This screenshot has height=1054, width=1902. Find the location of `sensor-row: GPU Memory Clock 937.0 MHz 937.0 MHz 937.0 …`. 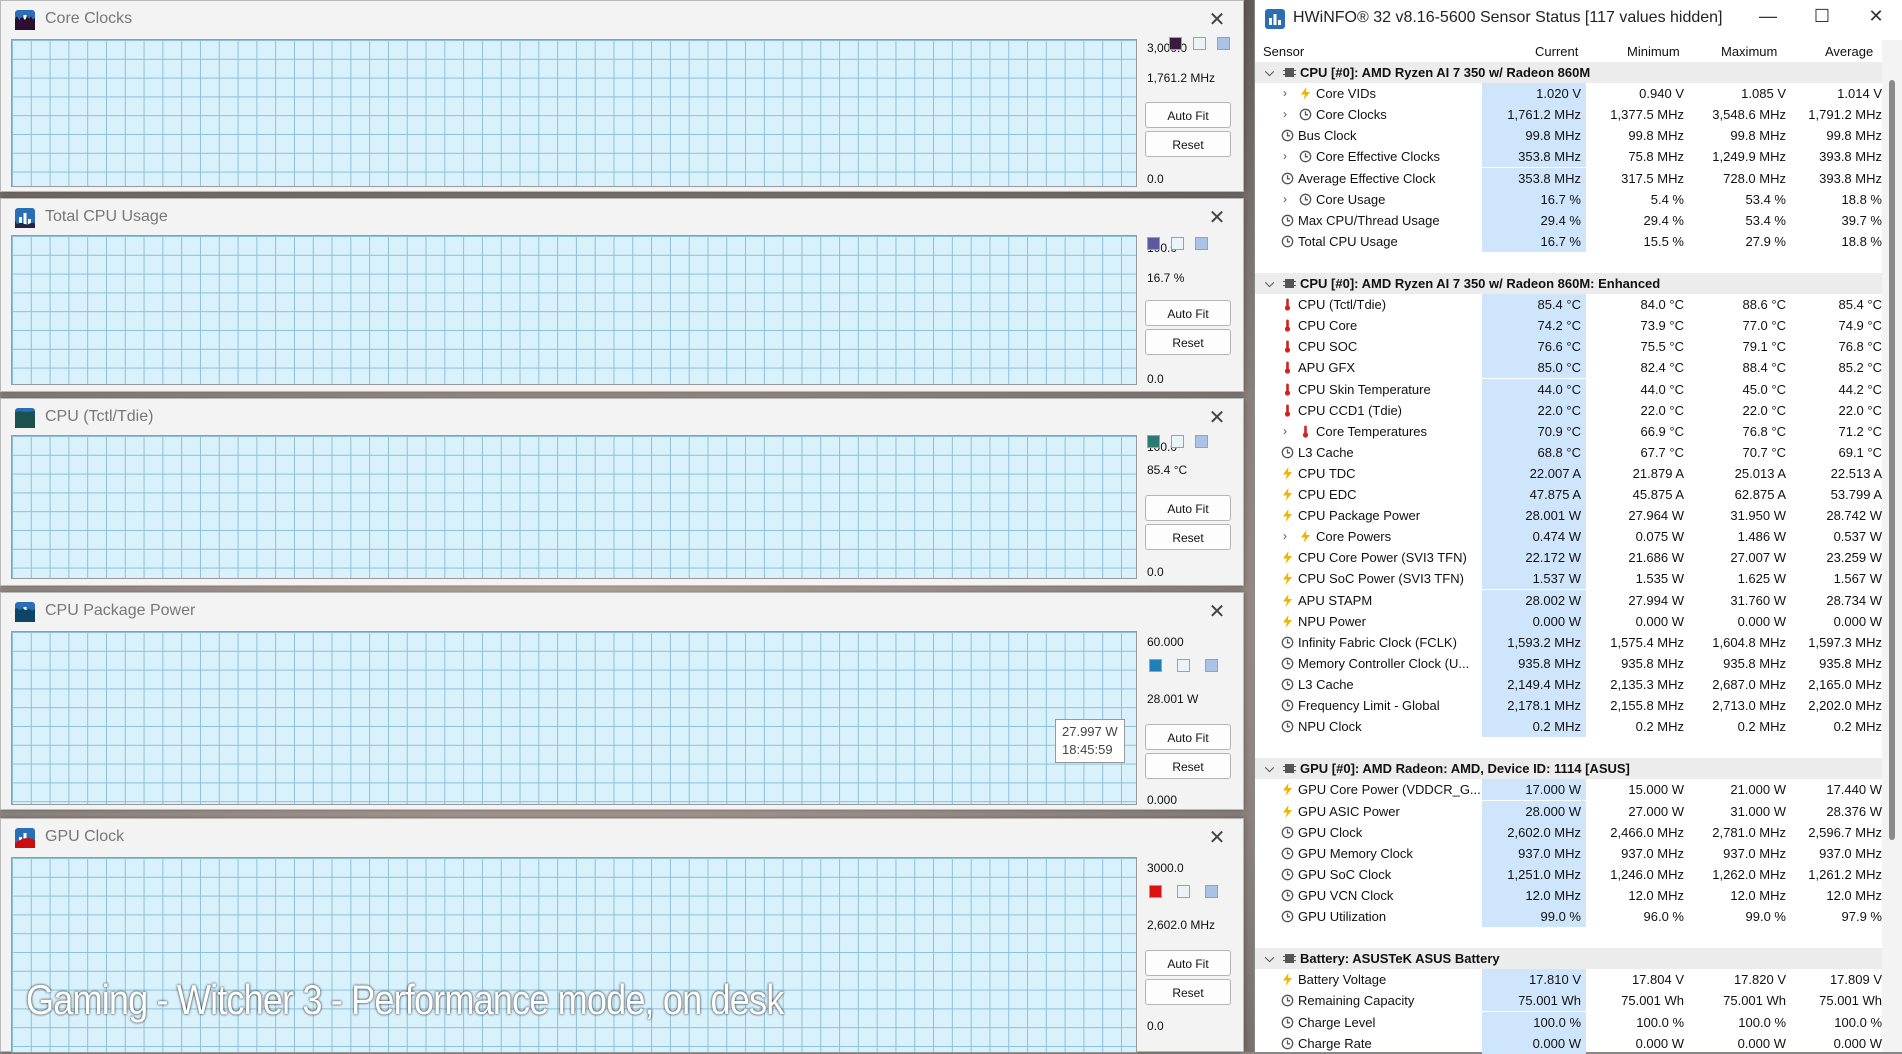

sensor-row: GPU Memory Clock 937.0 MHz 937.0 MHz 937.0 … is located at coordinates (1568, 853).